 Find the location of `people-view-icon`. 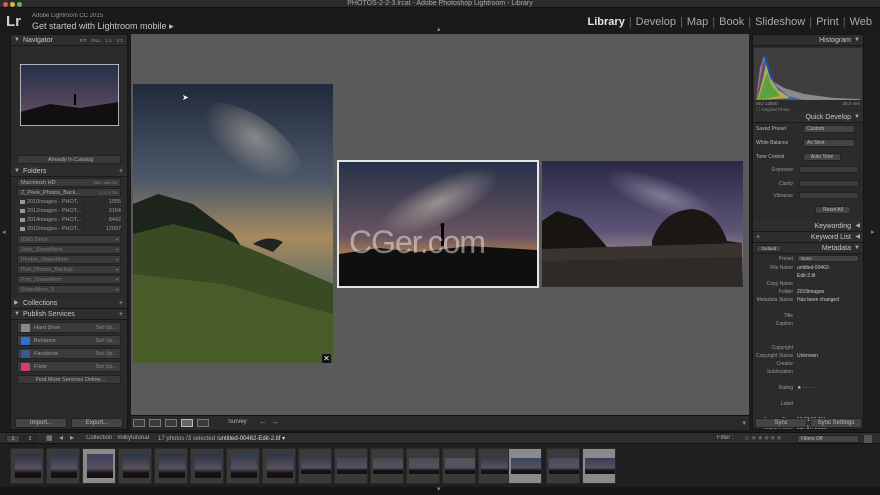

people-view-icon is located at coordinates (203, 423).